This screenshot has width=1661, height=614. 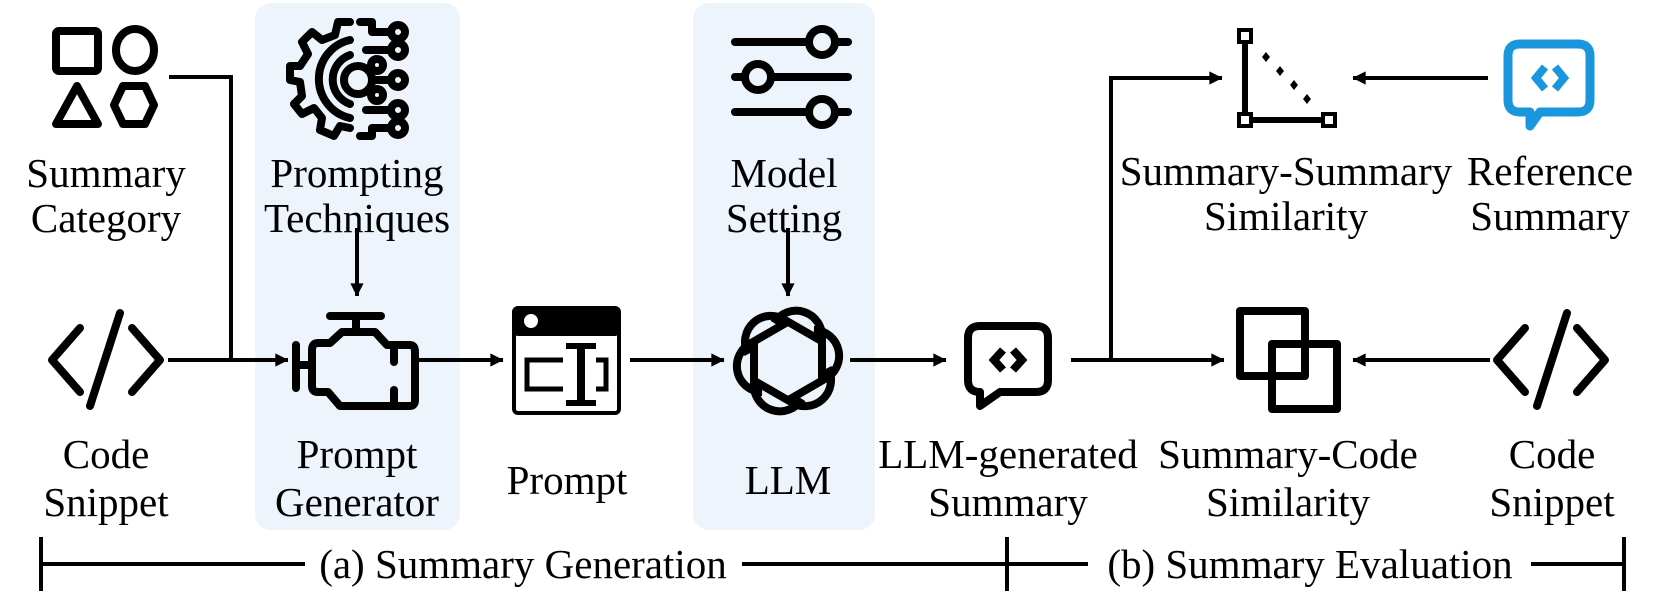 I want to click on prompting-techniques-label: Techniques, so click(x=357, y=218).